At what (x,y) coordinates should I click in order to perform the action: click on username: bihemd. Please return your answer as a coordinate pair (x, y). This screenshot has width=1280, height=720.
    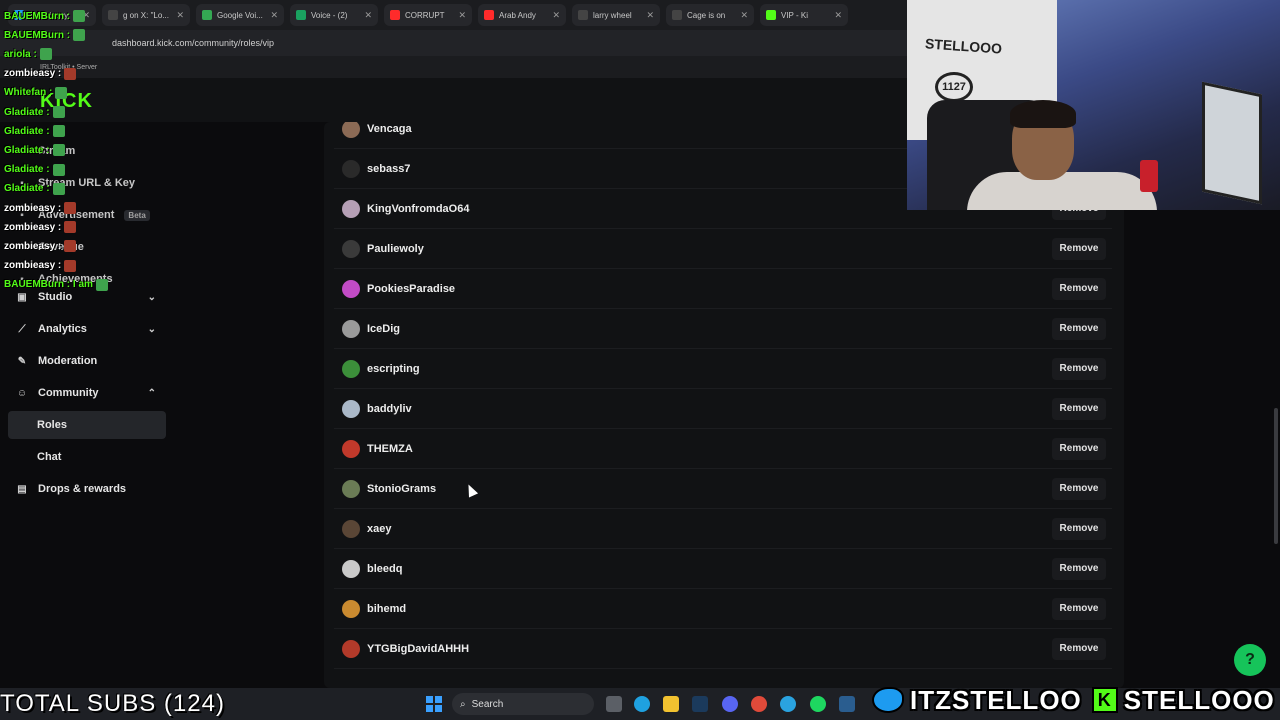
    Looking at the image, I should click on (387, 608).